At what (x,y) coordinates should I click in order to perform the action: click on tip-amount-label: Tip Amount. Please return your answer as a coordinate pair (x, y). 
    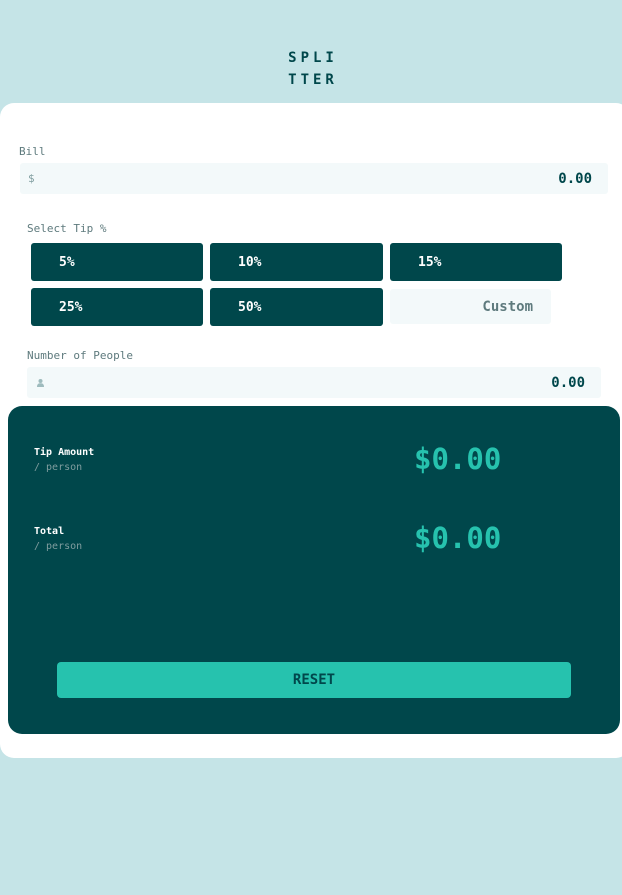
    Looking at the image, I should click on (64, 452).